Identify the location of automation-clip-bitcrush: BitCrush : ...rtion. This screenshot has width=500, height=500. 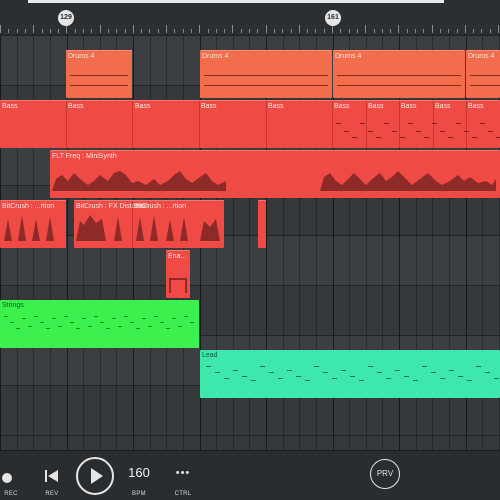
(33, 224).